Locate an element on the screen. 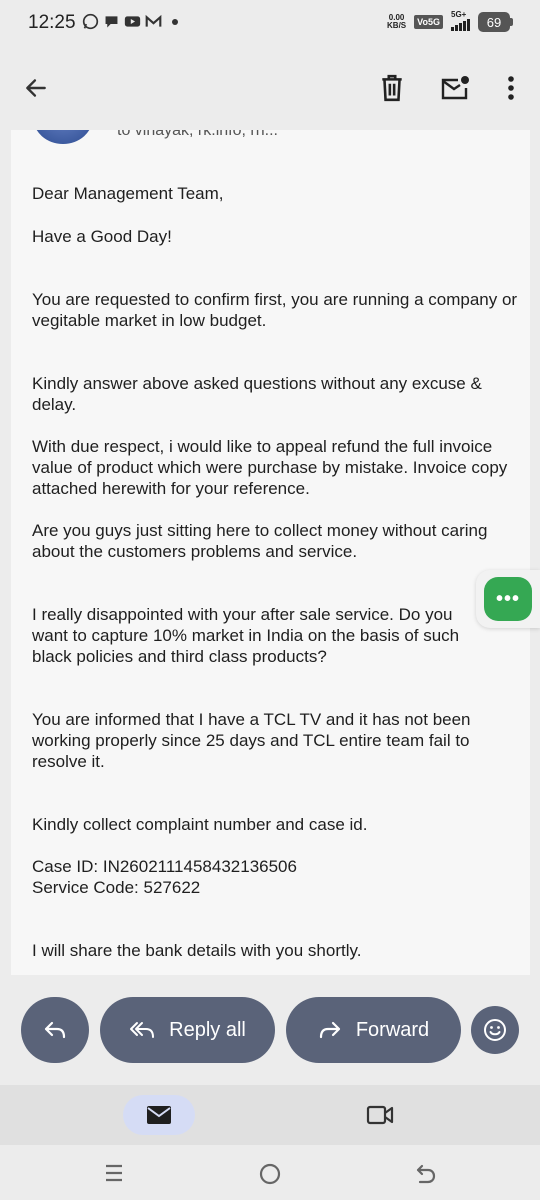 Image resolution: width=540 pixels, height=1200 pixels. reply-icon is located at coordinates (55, 1030).